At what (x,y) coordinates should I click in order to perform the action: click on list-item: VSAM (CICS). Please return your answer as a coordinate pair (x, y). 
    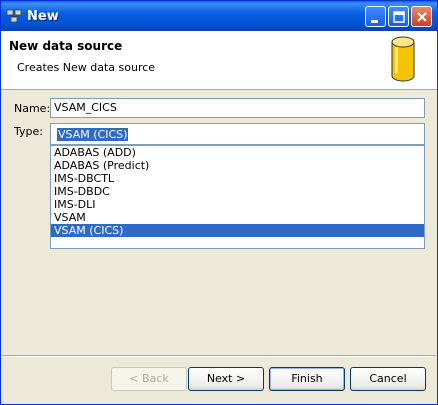
    Looking at the image, I should click on (237, 230).